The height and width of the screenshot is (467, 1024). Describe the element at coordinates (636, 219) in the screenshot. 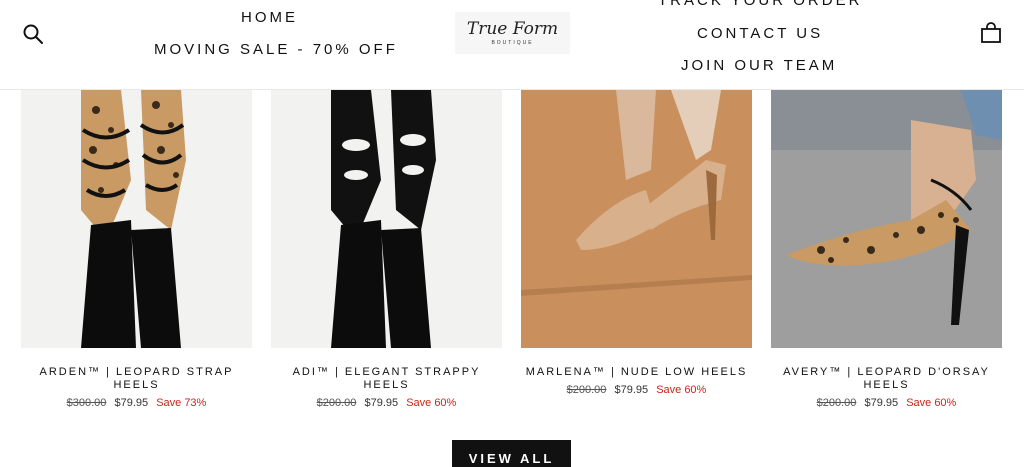

I see `product-image-marlena` at that location.